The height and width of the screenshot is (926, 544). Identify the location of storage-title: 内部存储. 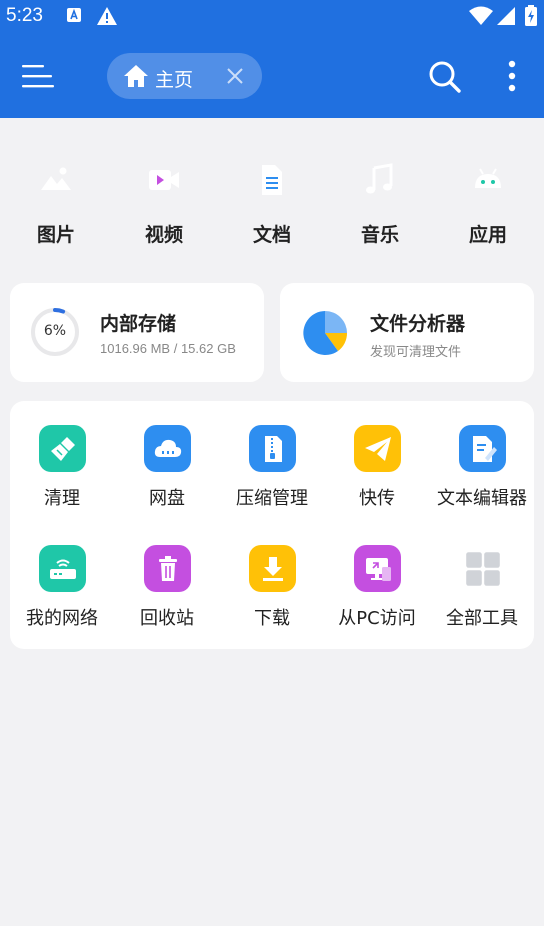
(138, 324).